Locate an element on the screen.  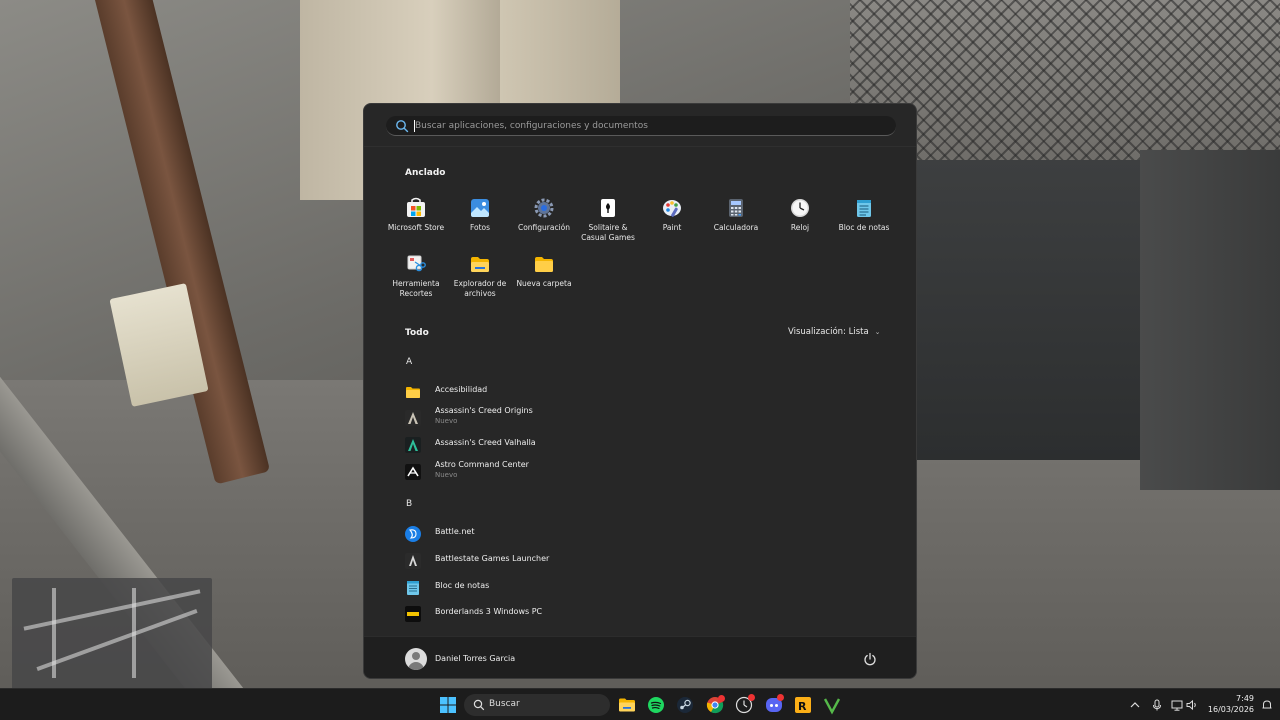
svg-text: R is located at coordinates (802, 706).